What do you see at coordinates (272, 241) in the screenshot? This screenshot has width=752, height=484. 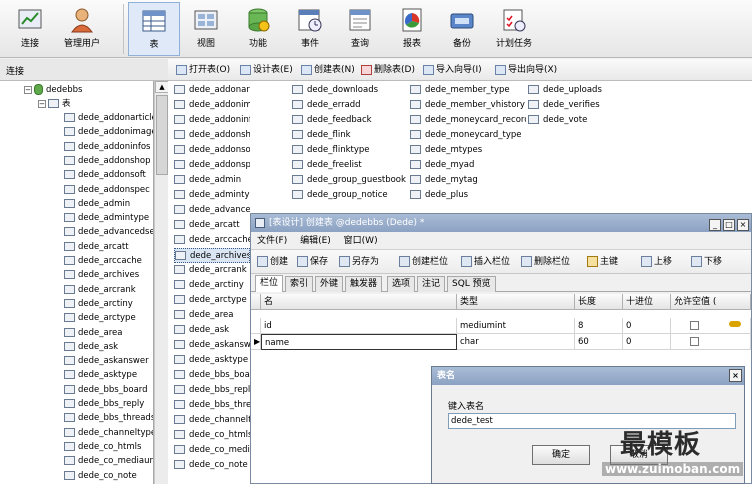 I see `menu-file: 文件(F)` at bounding box center [272, 241].